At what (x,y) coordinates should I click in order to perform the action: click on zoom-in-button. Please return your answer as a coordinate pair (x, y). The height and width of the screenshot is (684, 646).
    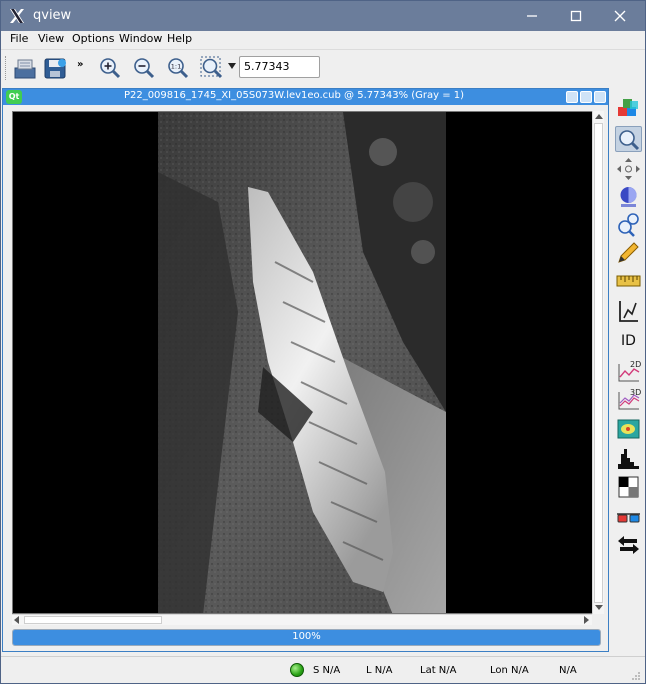
    Looking at the image, I should click on (110, 68).